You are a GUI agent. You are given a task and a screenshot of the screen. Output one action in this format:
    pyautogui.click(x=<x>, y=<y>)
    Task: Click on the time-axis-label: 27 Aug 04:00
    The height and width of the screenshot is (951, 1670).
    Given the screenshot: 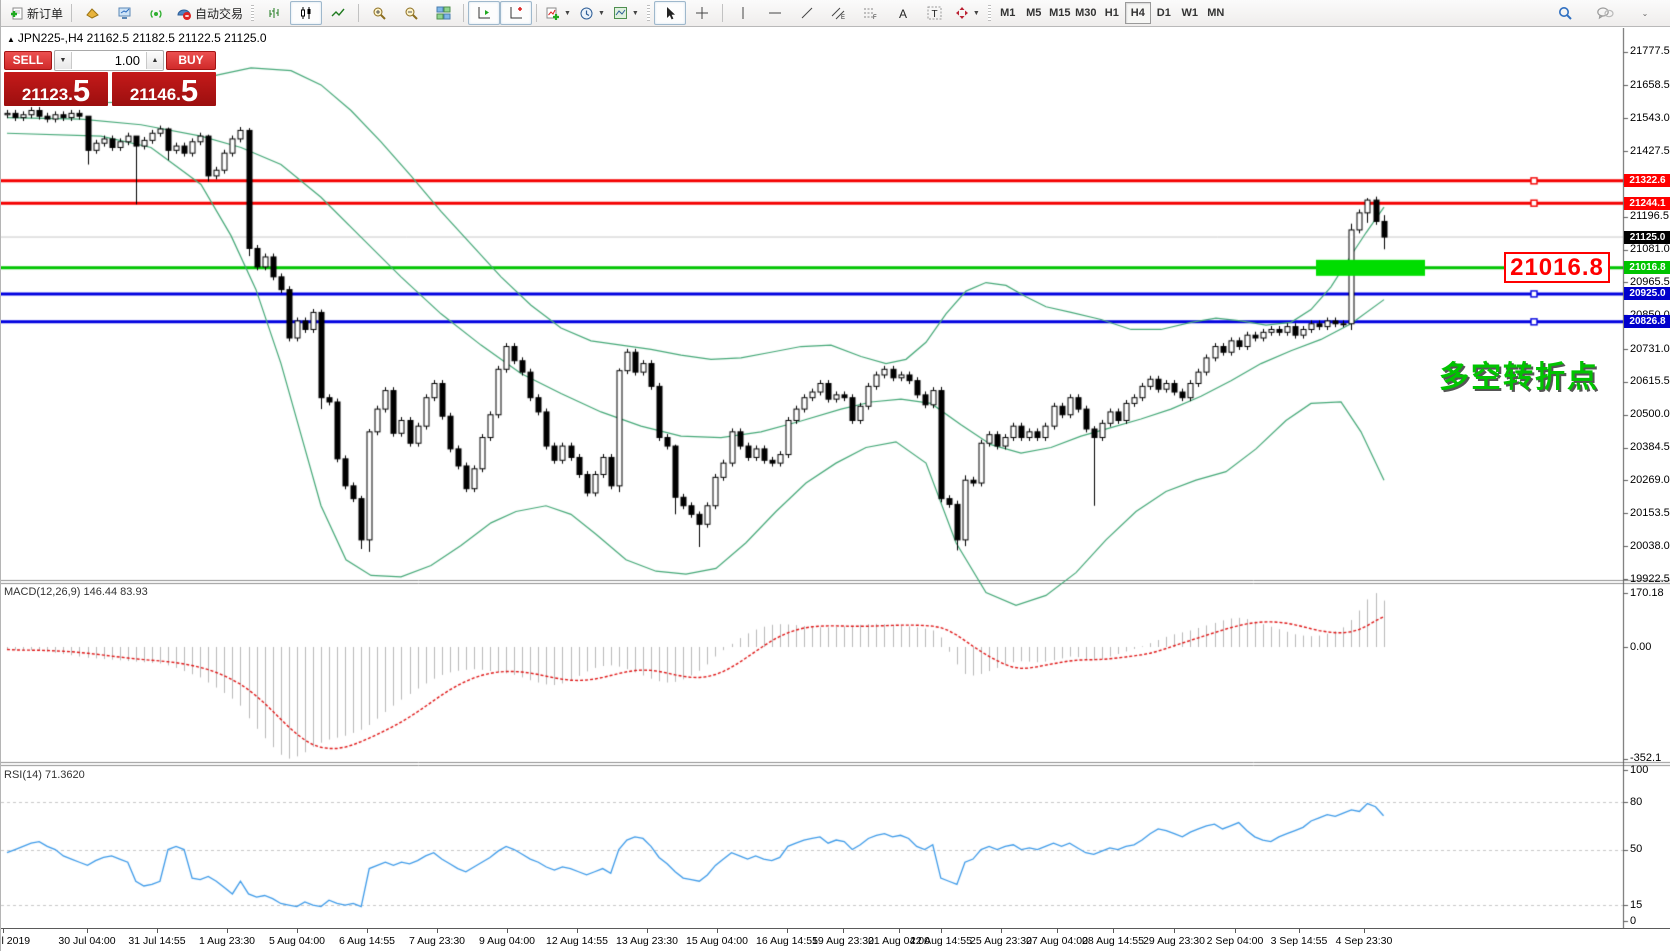 What is the action you would take?
    pyautogui.click(x=1057, y=941)
    